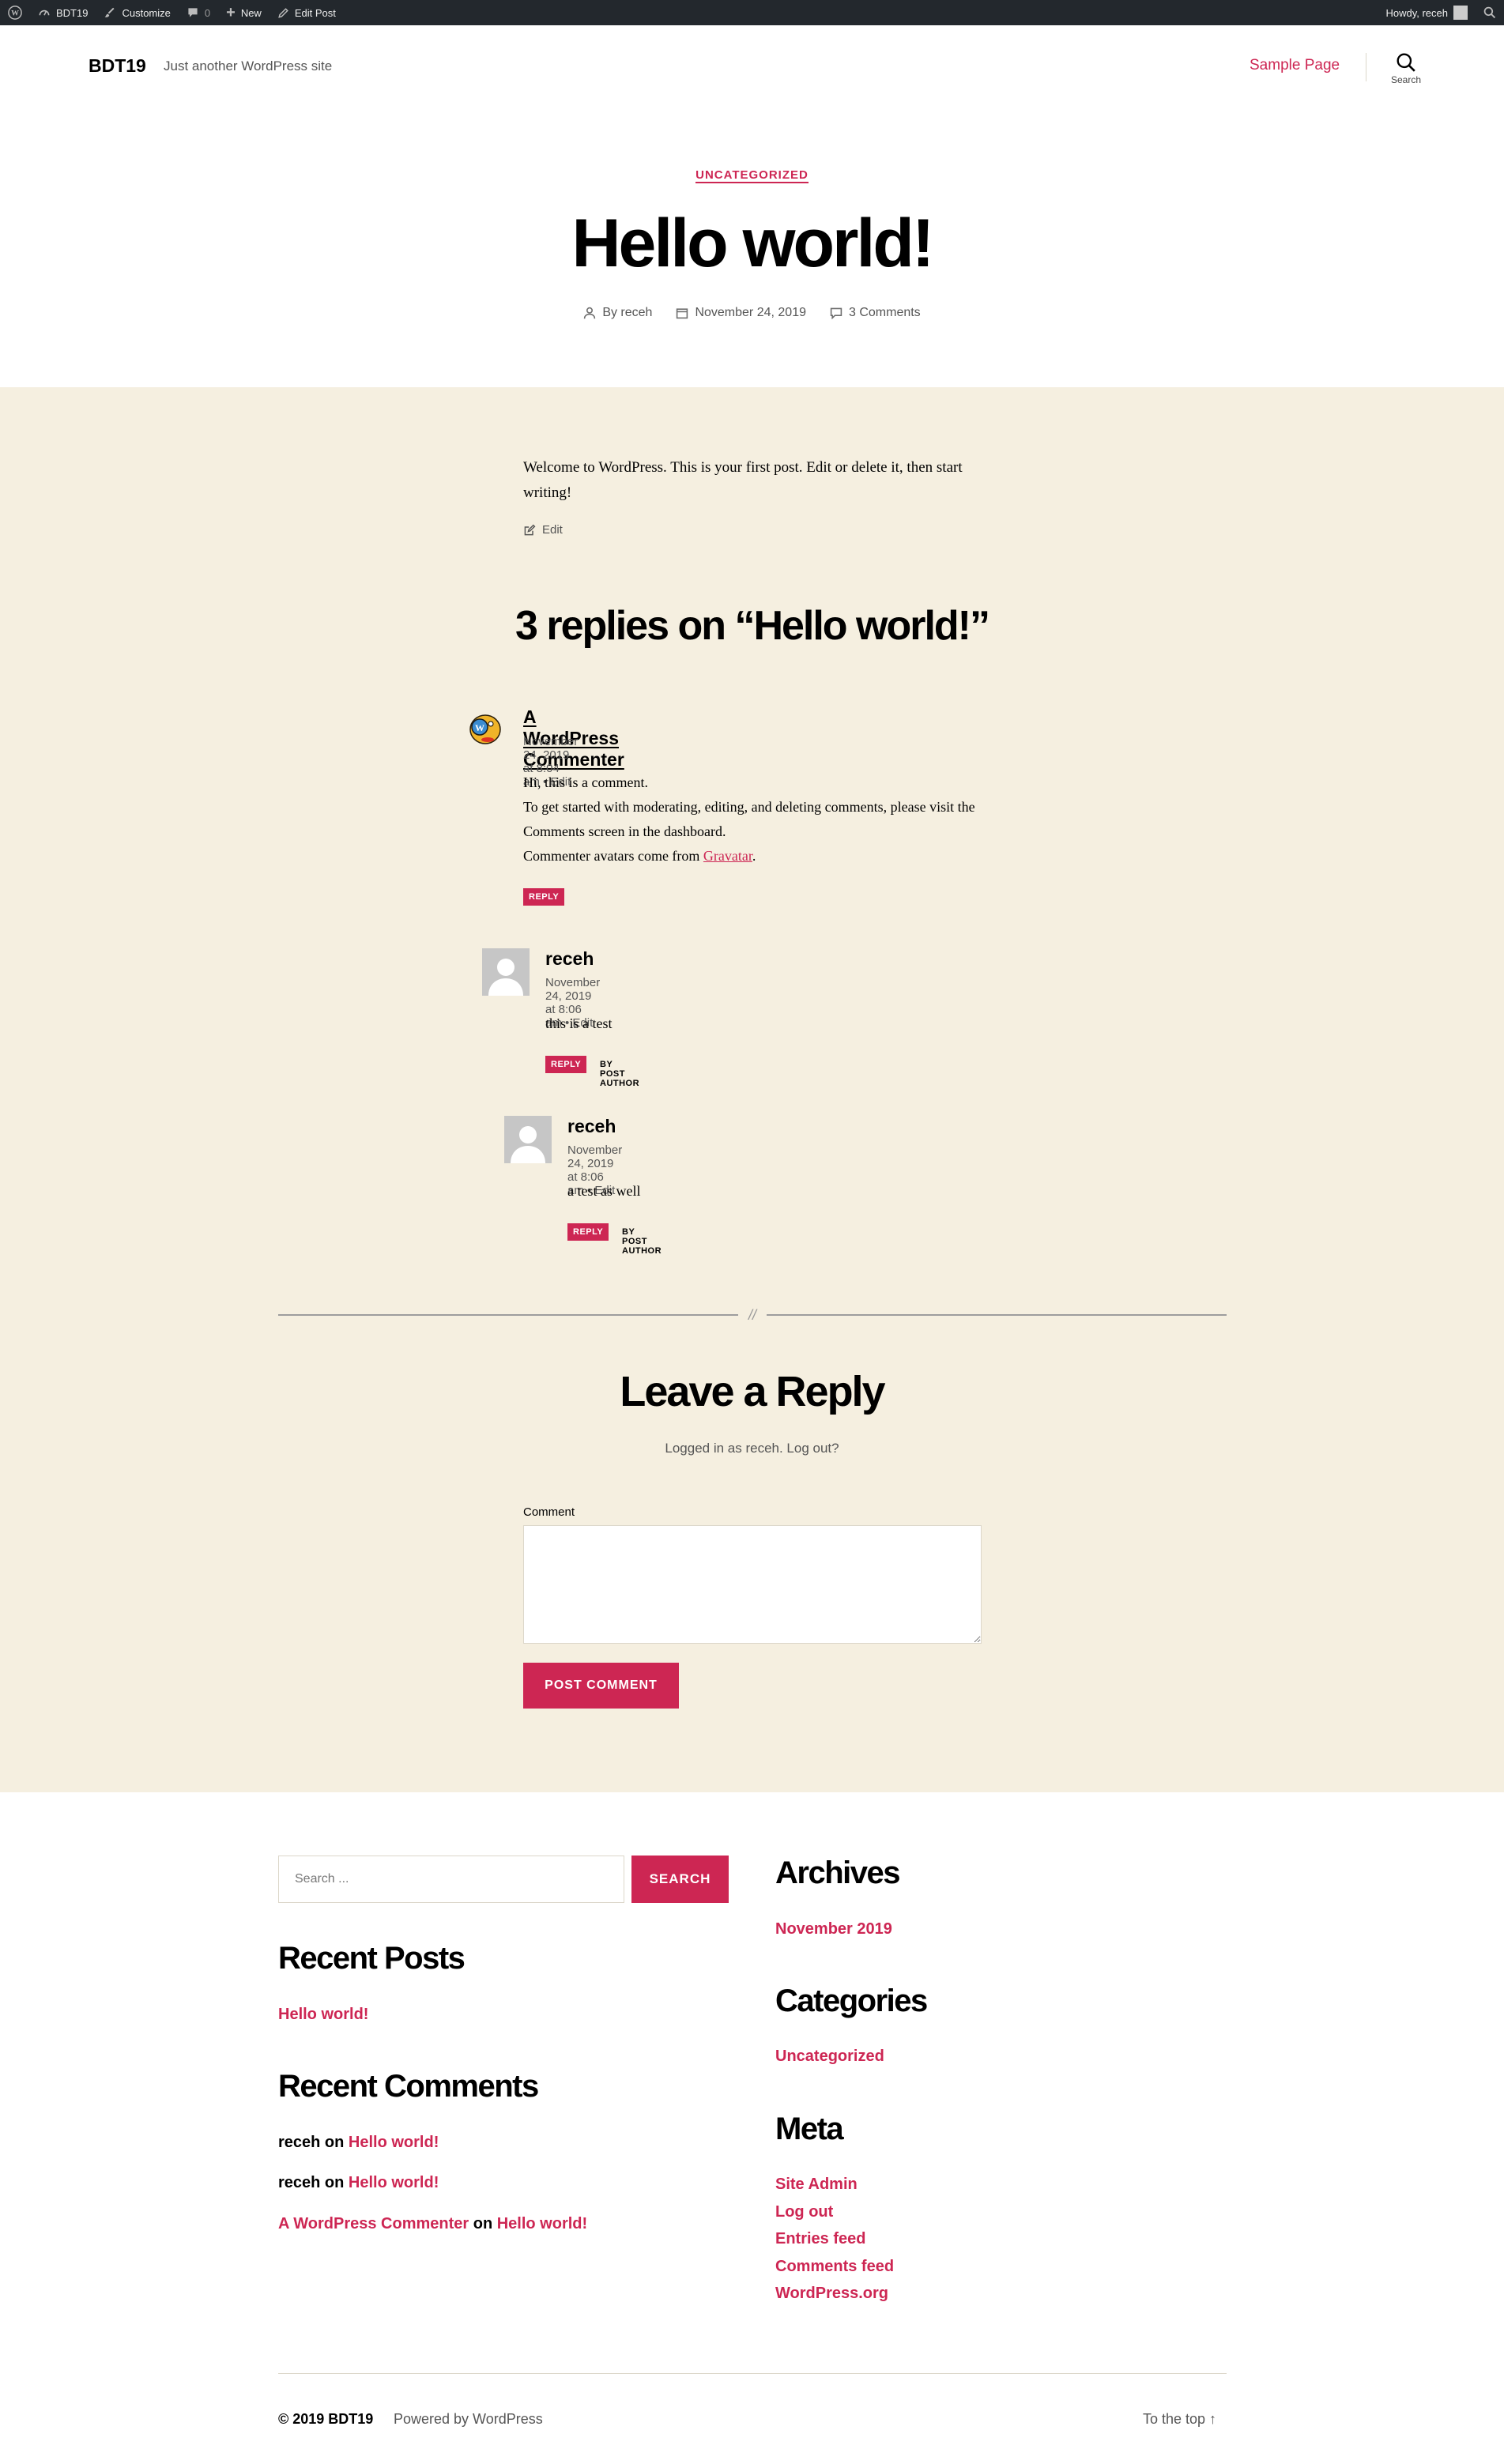  I want to click on post-comments-link: 3 Comments, so click(875, 313).